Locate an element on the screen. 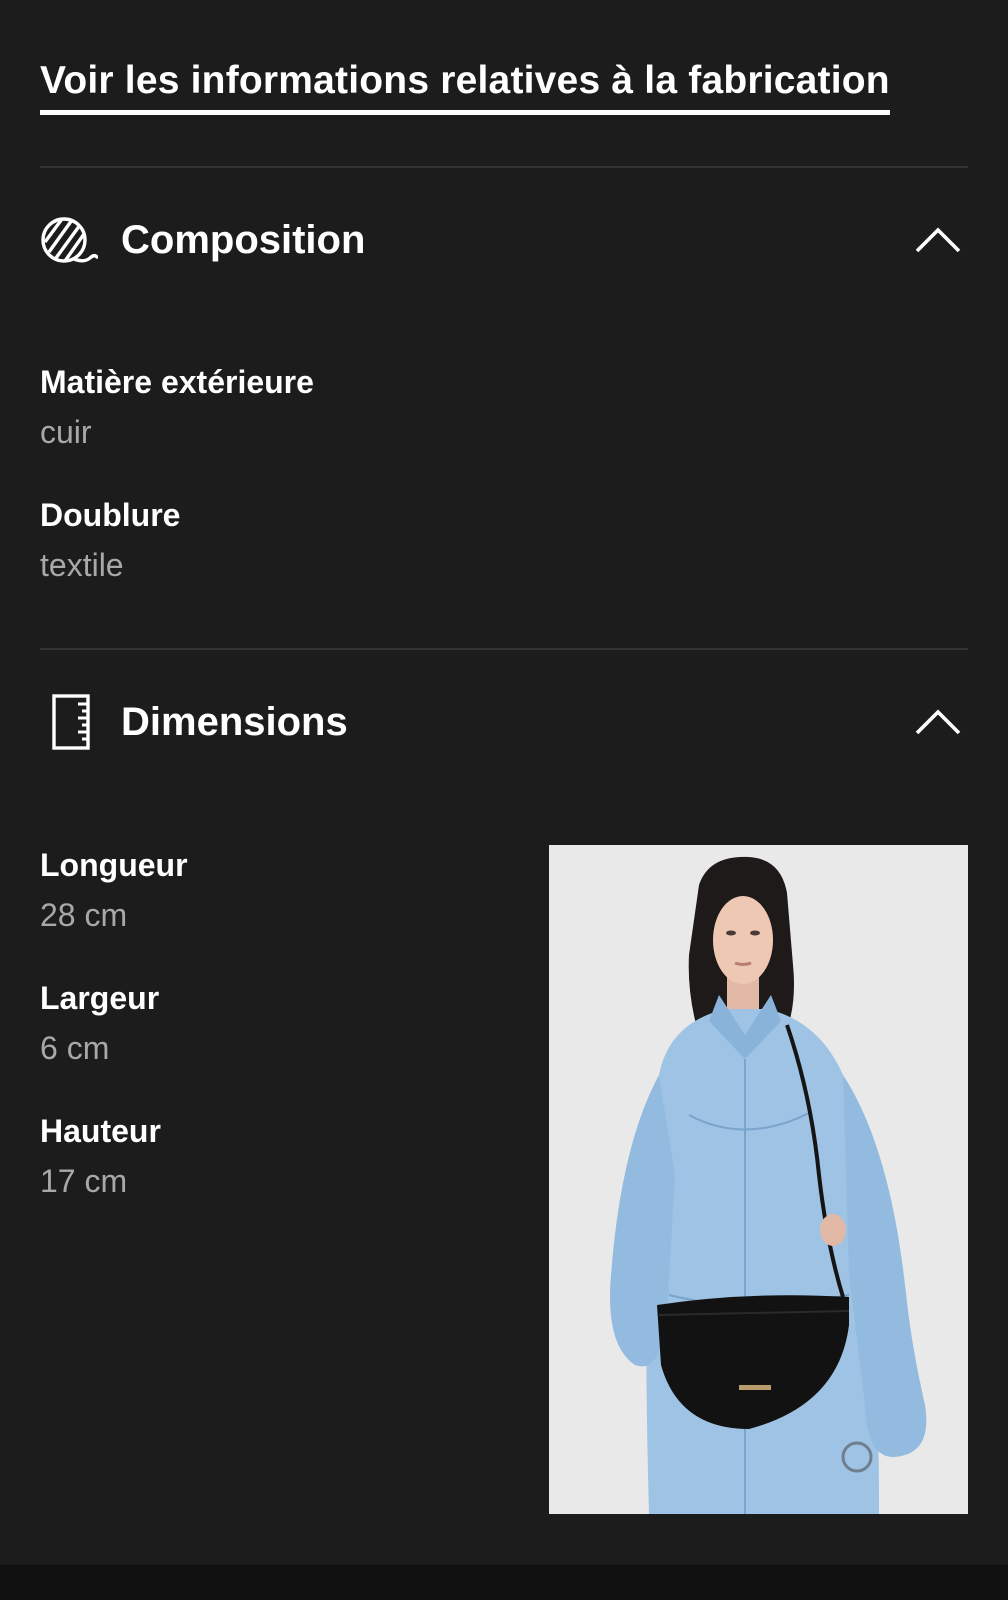 The height and width of the screenshot is (1600, 1008). composition-item-value: textile is located at coordinates (82, 565).